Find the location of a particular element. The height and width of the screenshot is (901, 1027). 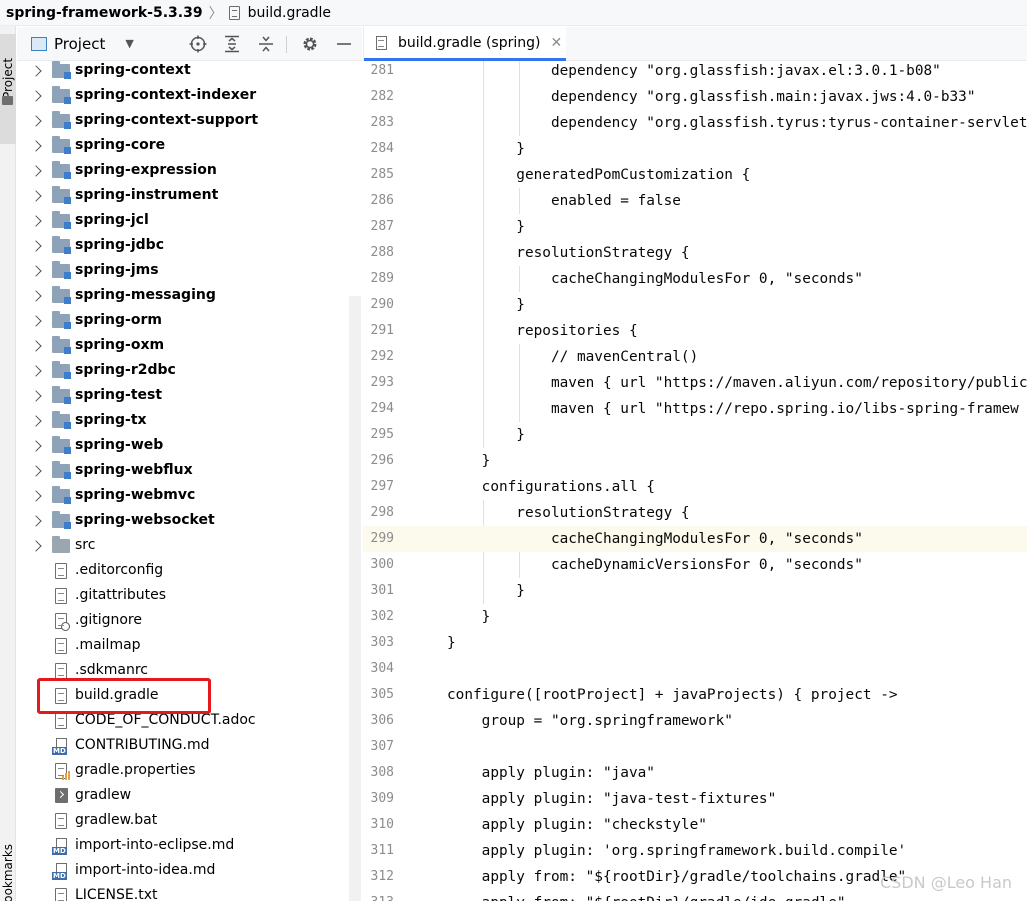

tree-item: spring-context is located at coordinates (182, 72).